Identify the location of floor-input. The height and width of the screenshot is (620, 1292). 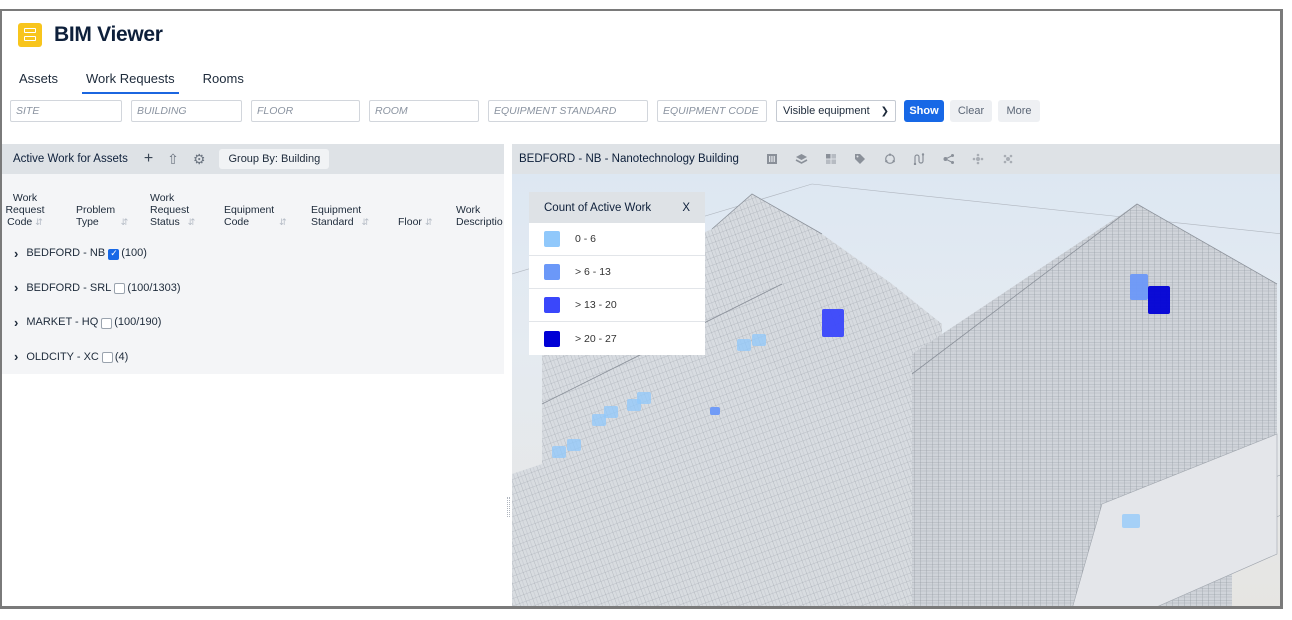
(305, 111).